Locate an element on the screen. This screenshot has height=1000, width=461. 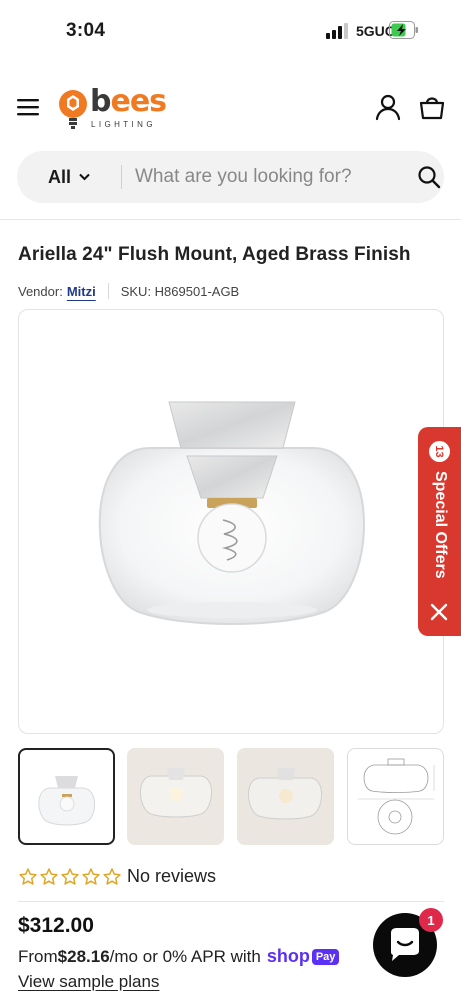
pendant-lamp-image is located at coordinates (231, 513).